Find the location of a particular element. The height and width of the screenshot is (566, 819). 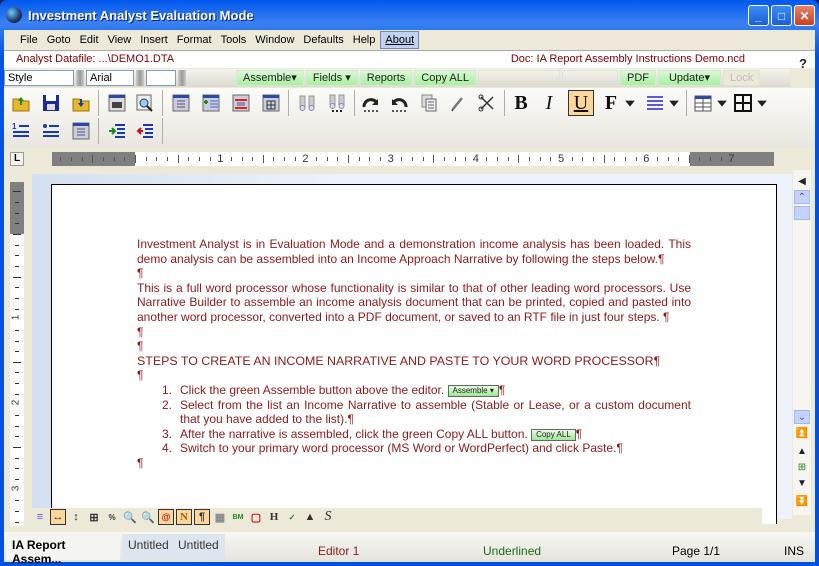

insert-table-icon is located at coordinates (703, 103).